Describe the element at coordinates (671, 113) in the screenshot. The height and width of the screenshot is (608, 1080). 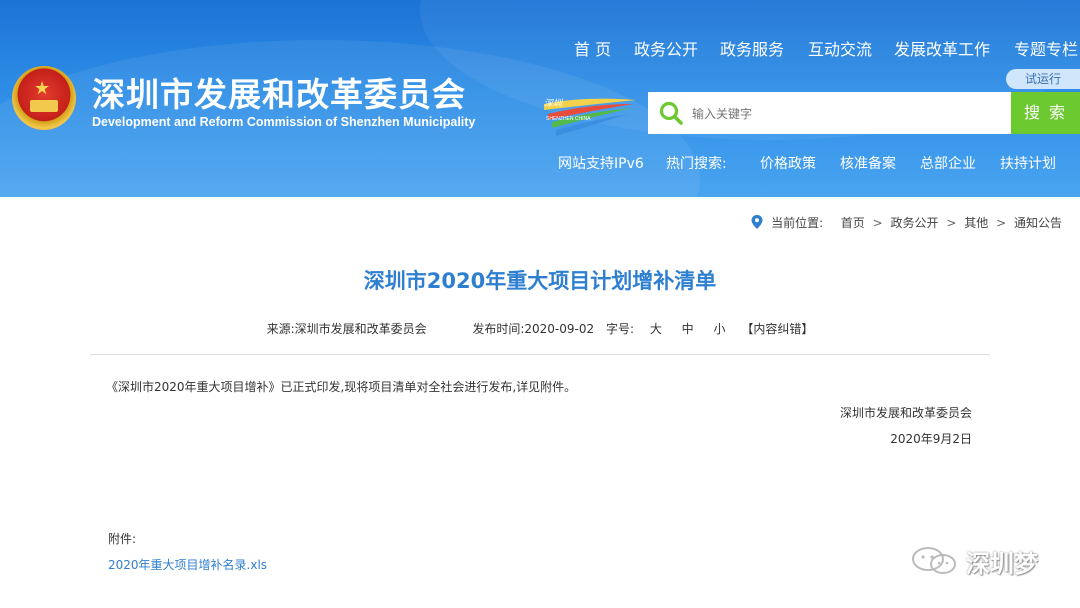
I see `search-icon` at that location.